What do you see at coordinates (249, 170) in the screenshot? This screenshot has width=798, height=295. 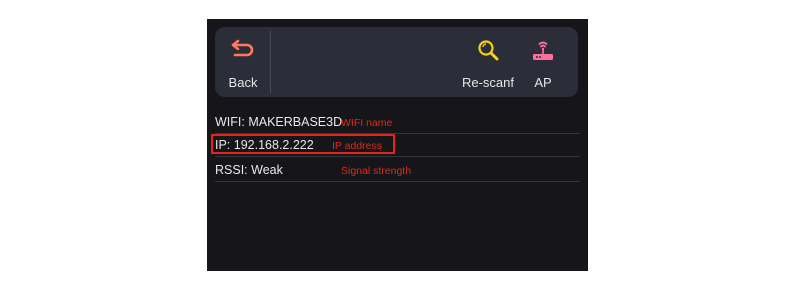 I see `rssi-text: RSSI: Weak` at bounding box center [249, 170].